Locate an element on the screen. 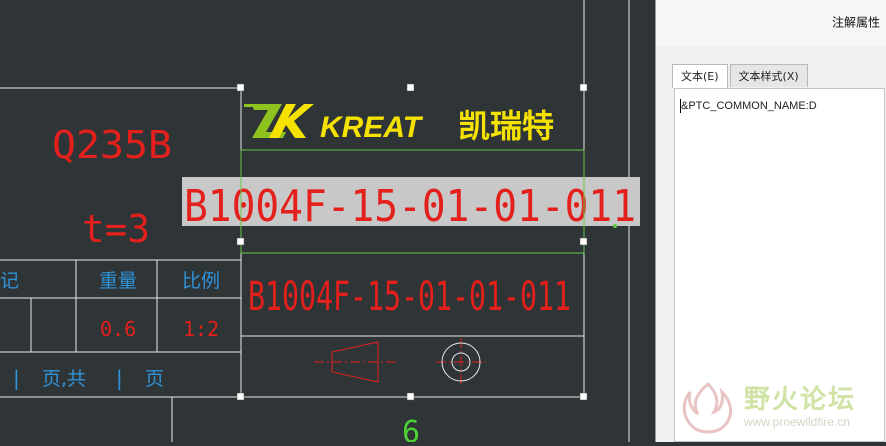  handle-bottom-right is located at coordinates (583, 396).